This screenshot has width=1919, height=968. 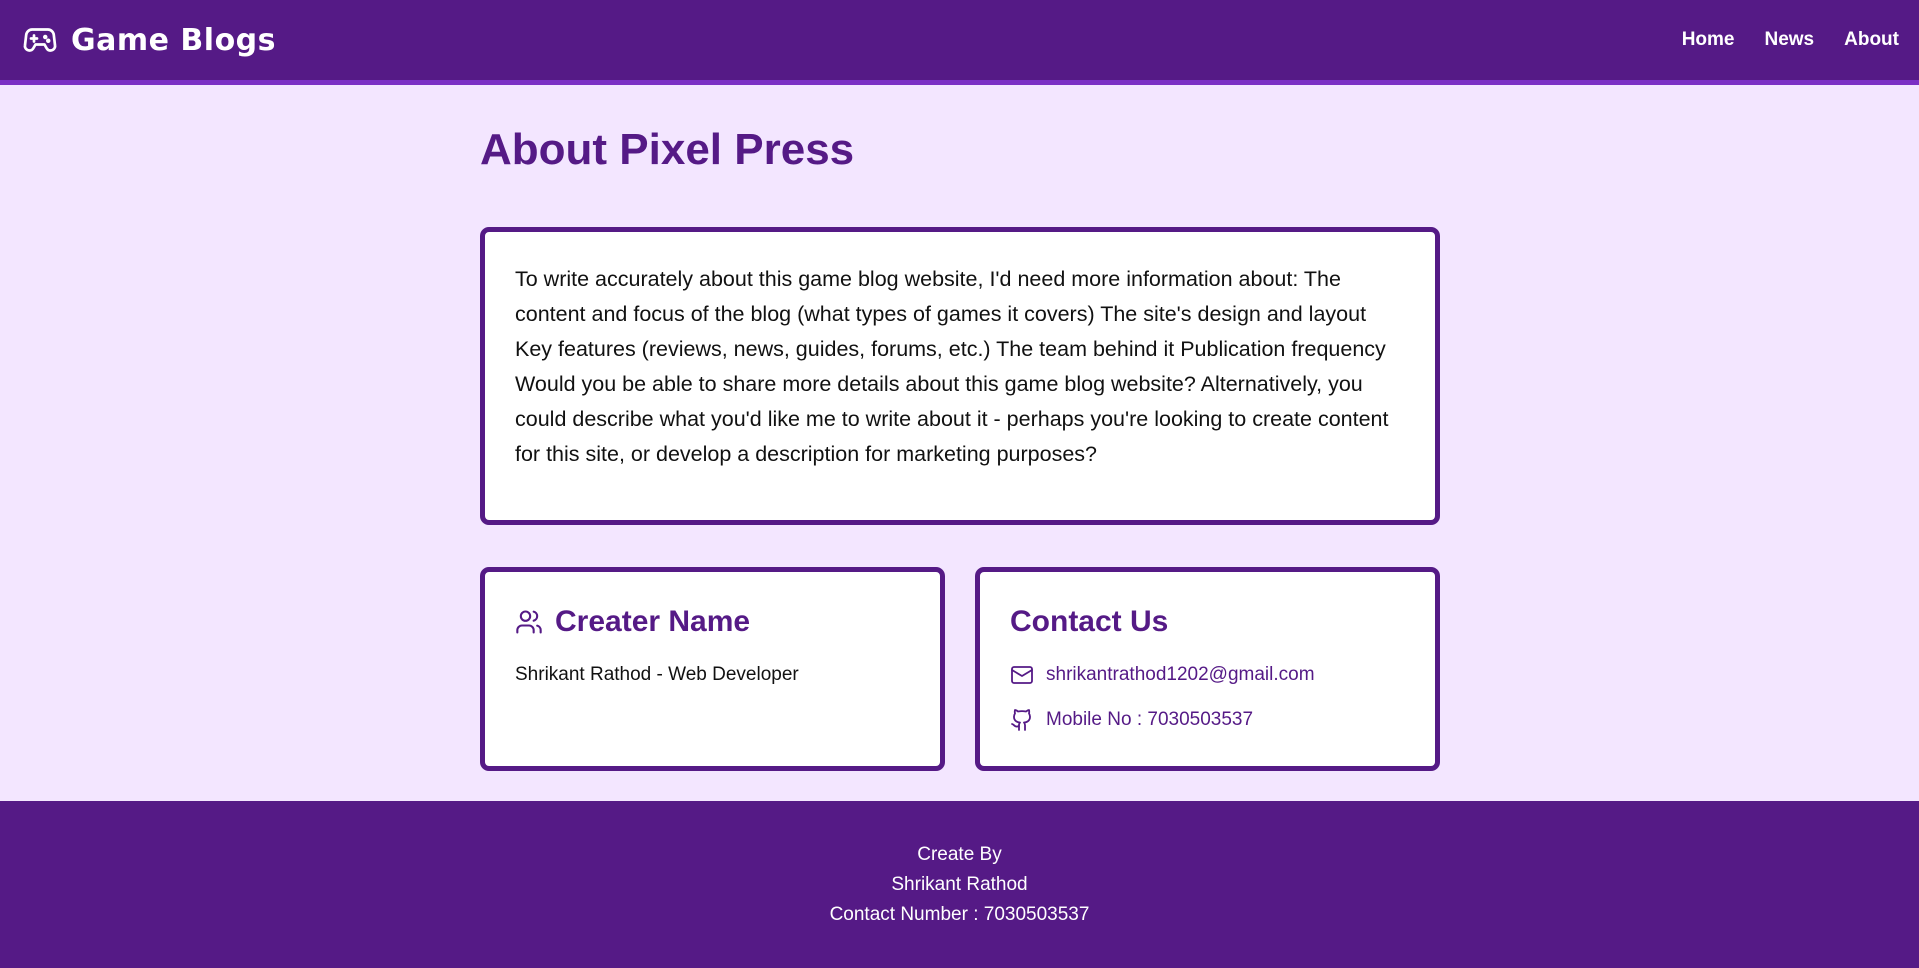 I want to click on creator-title: Creater Name, so click(x=712, y=622).